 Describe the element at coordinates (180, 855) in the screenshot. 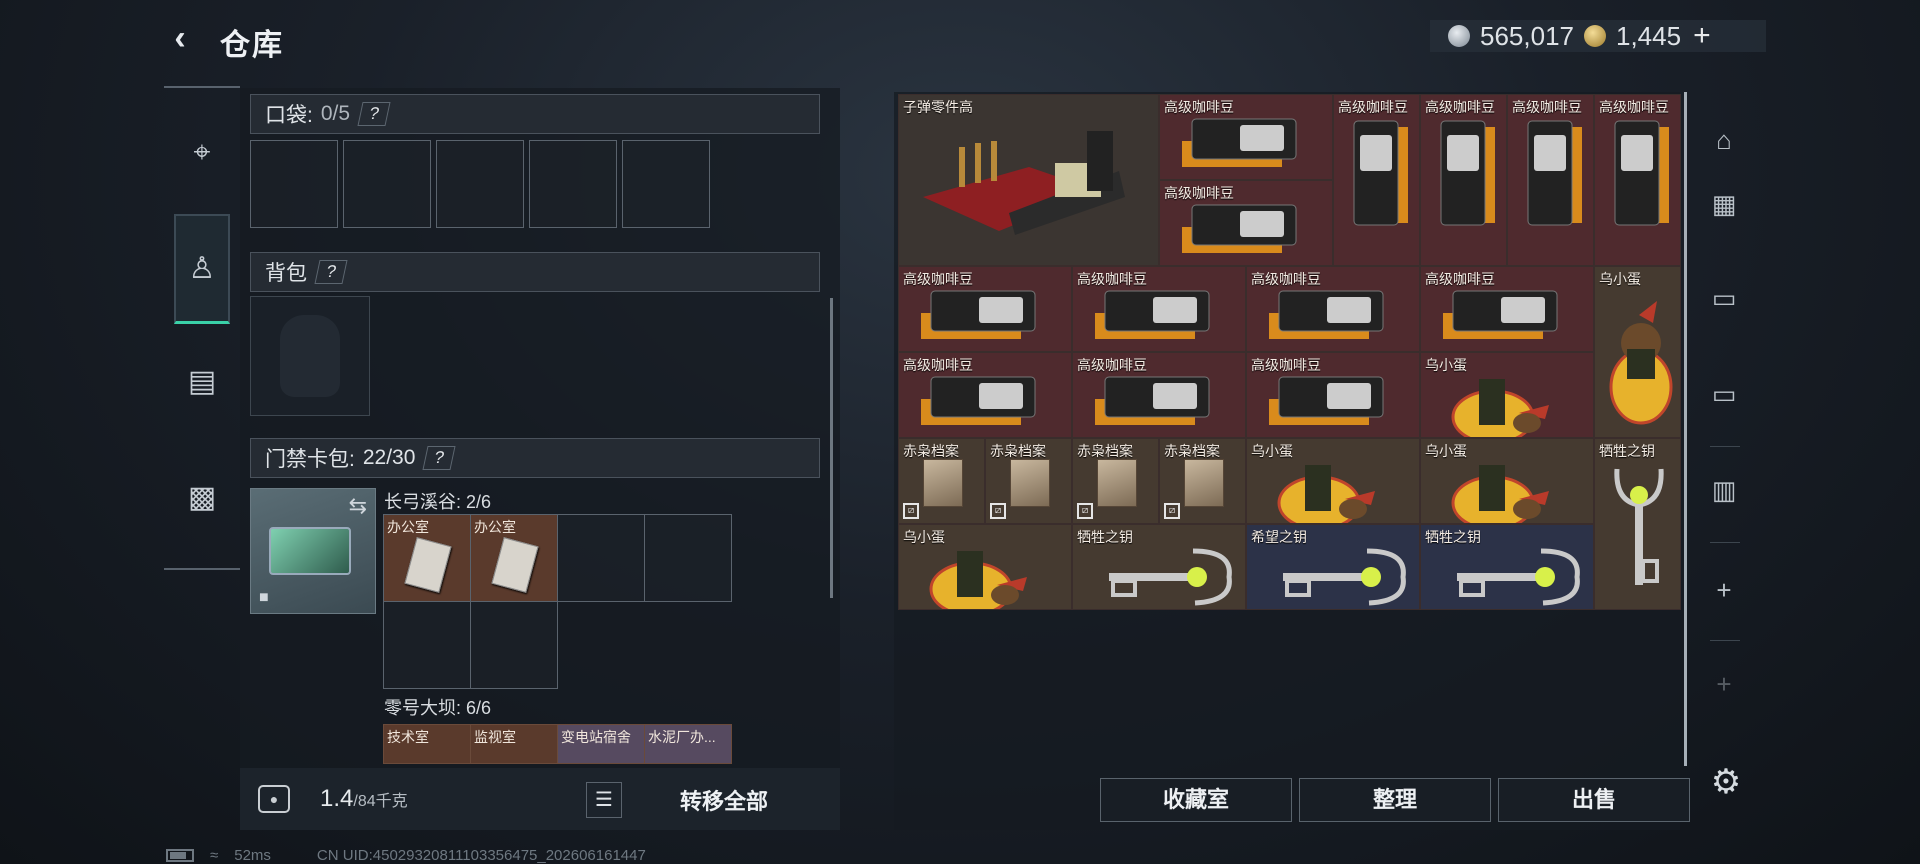

I see `battery-icon` at that location.